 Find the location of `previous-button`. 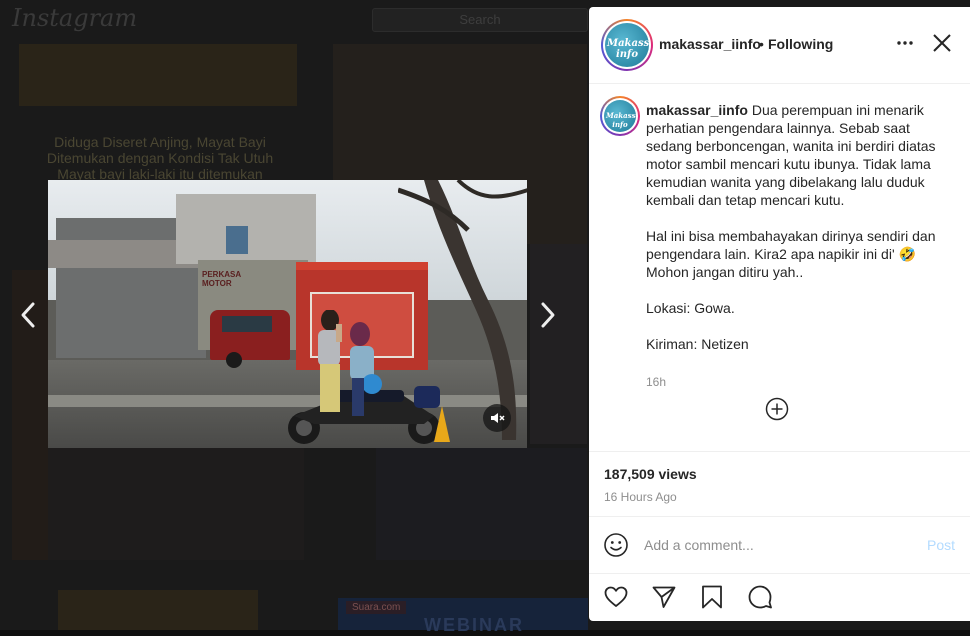

previous-button is located at coordinates (28, 315).